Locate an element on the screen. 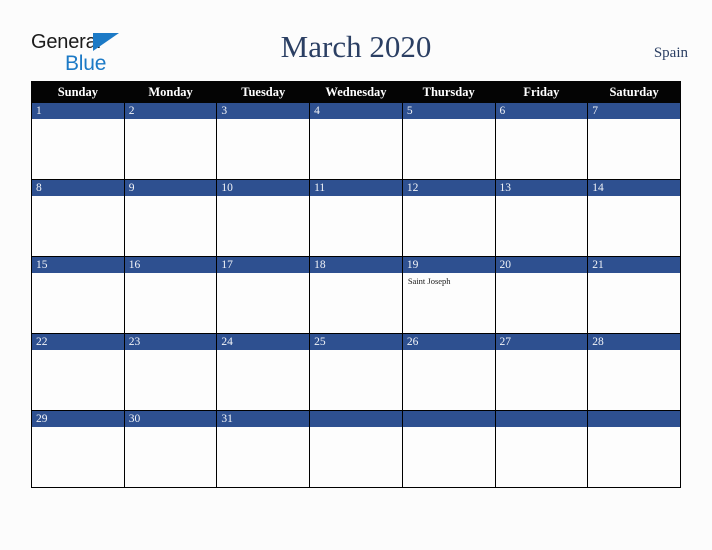 The image size is (712, 550). calendar-day-cell: 14 is located at coordinates (634, 218).